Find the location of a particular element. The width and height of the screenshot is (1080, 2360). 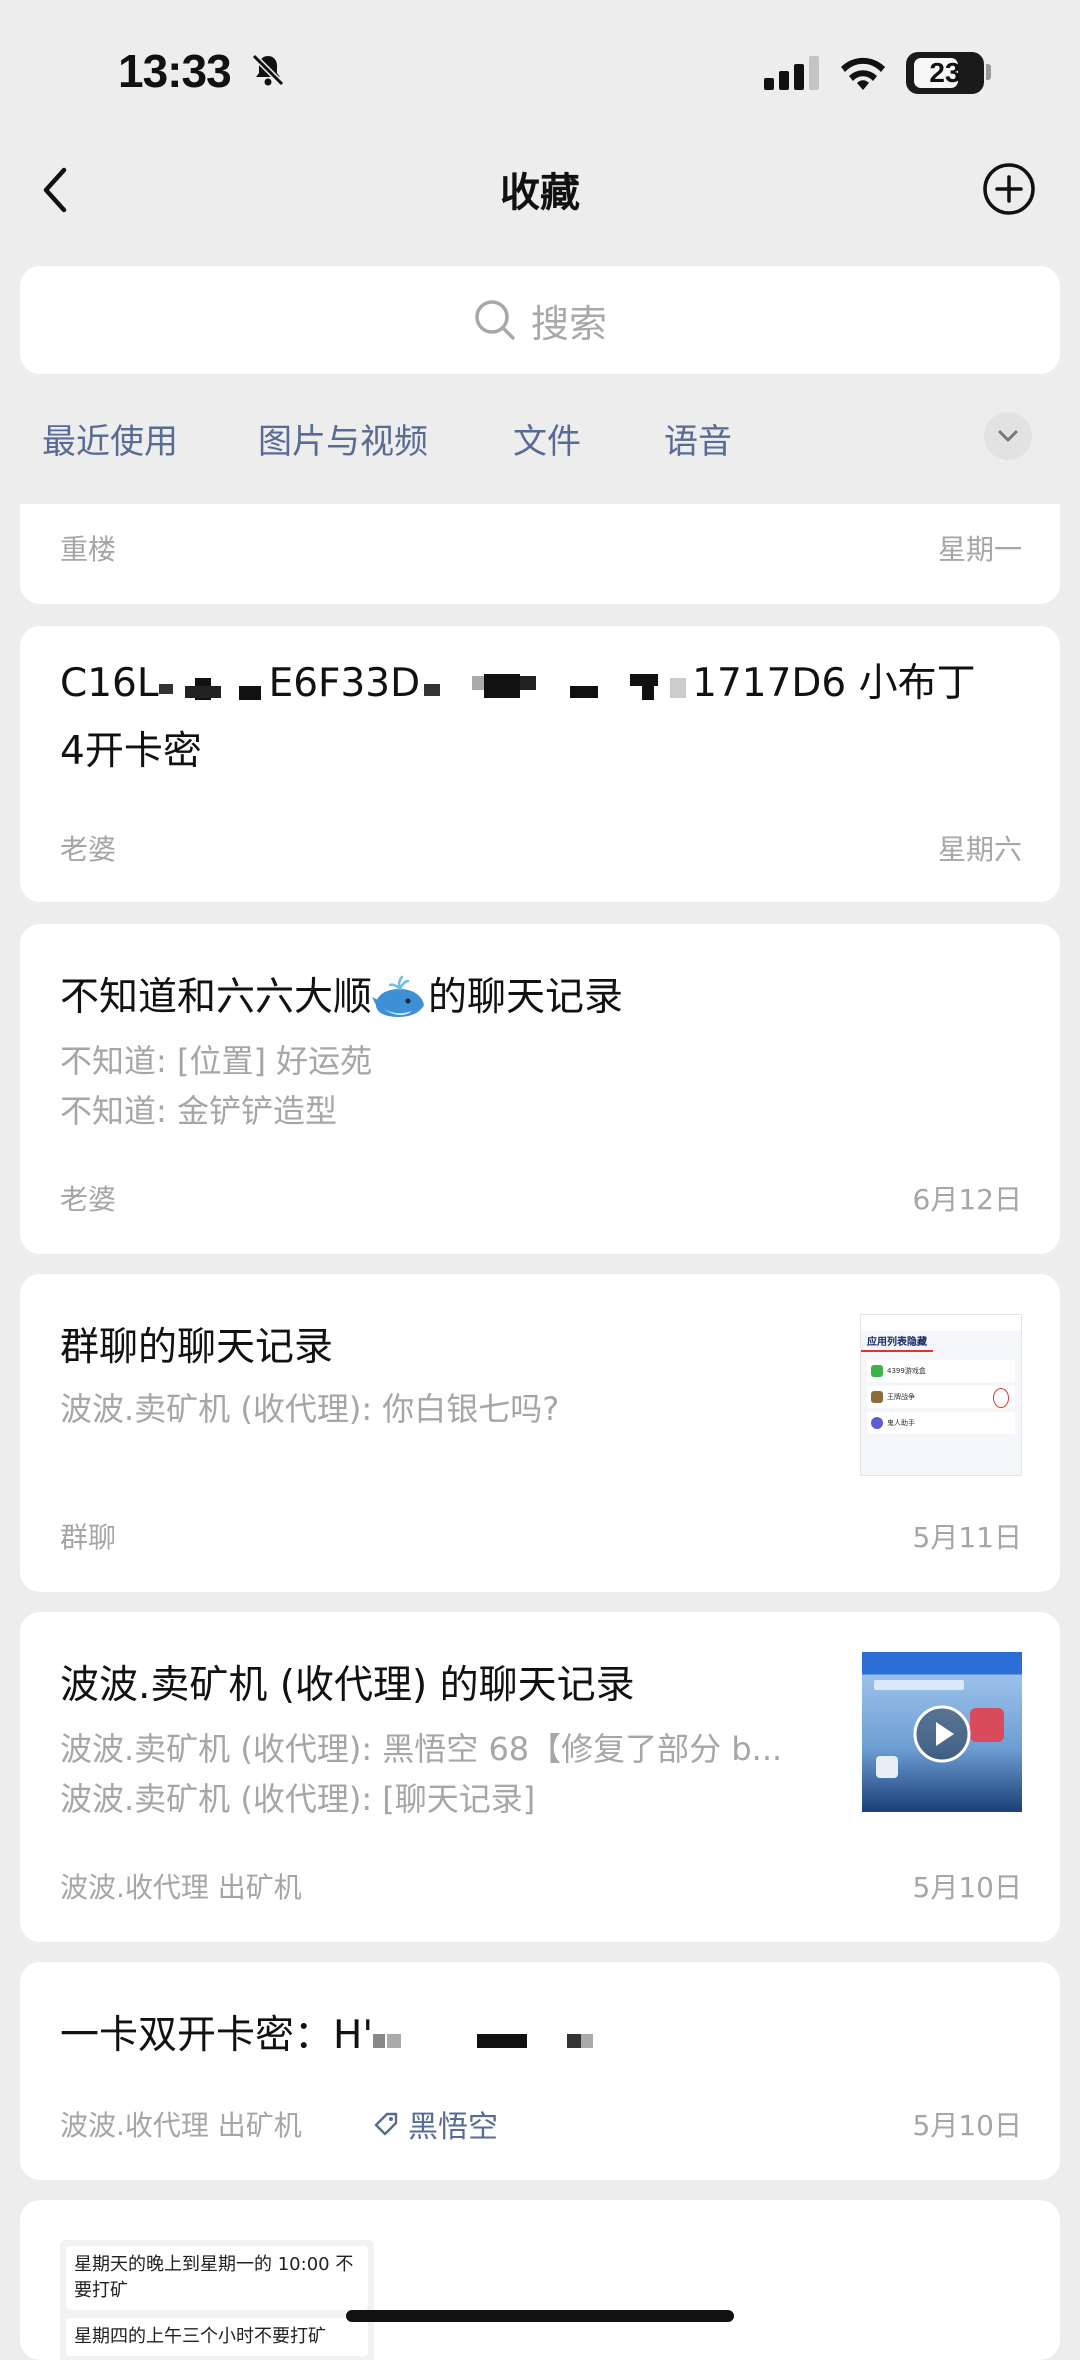

tag-icon is located at coordinates (386, 2124).